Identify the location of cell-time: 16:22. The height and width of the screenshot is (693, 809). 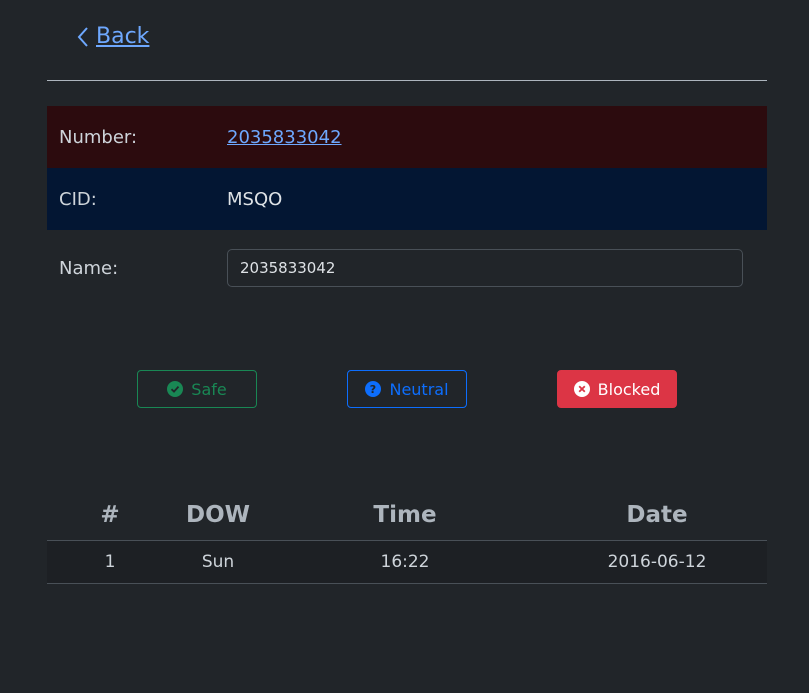
(405, 562).